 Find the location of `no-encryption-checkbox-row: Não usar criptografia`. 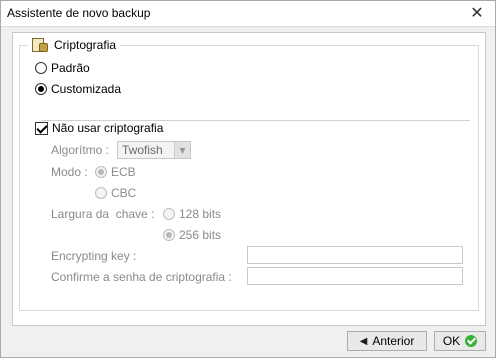

no-encryption-checkbox-row: Não usar criptografia is located at coordinates (99, 128).